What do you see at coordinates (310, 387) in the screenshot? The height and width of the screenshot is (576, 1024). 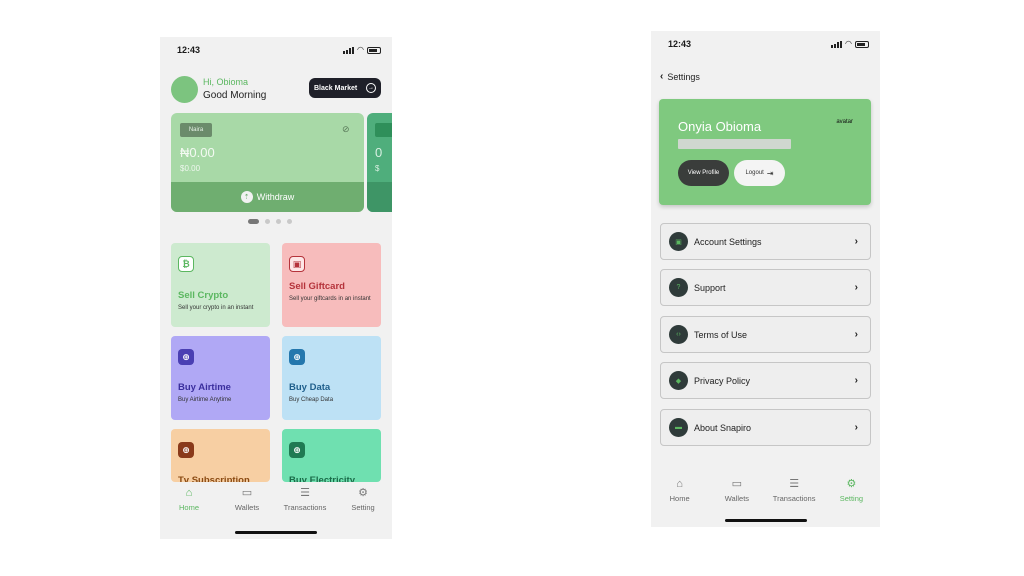 I see `tile-title: Buy Data` at bounding box center [310, 387].